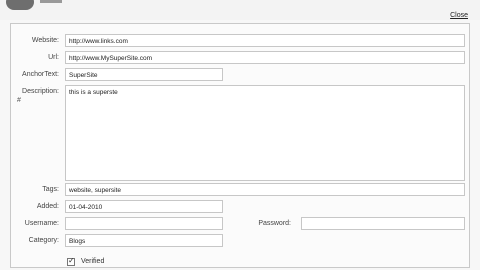 The height and width of the screenshot is (270, 480). What do you see at coordinates (144, 74) in the screenshot?
I see `anchor-text-field: SuperSite` at bounding box center [144, 74].